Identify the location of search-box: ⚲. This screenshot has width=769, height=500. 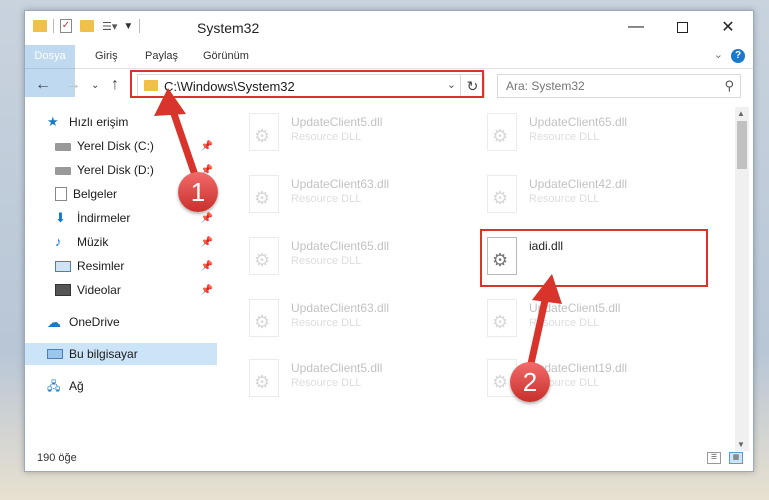
(619, 86).